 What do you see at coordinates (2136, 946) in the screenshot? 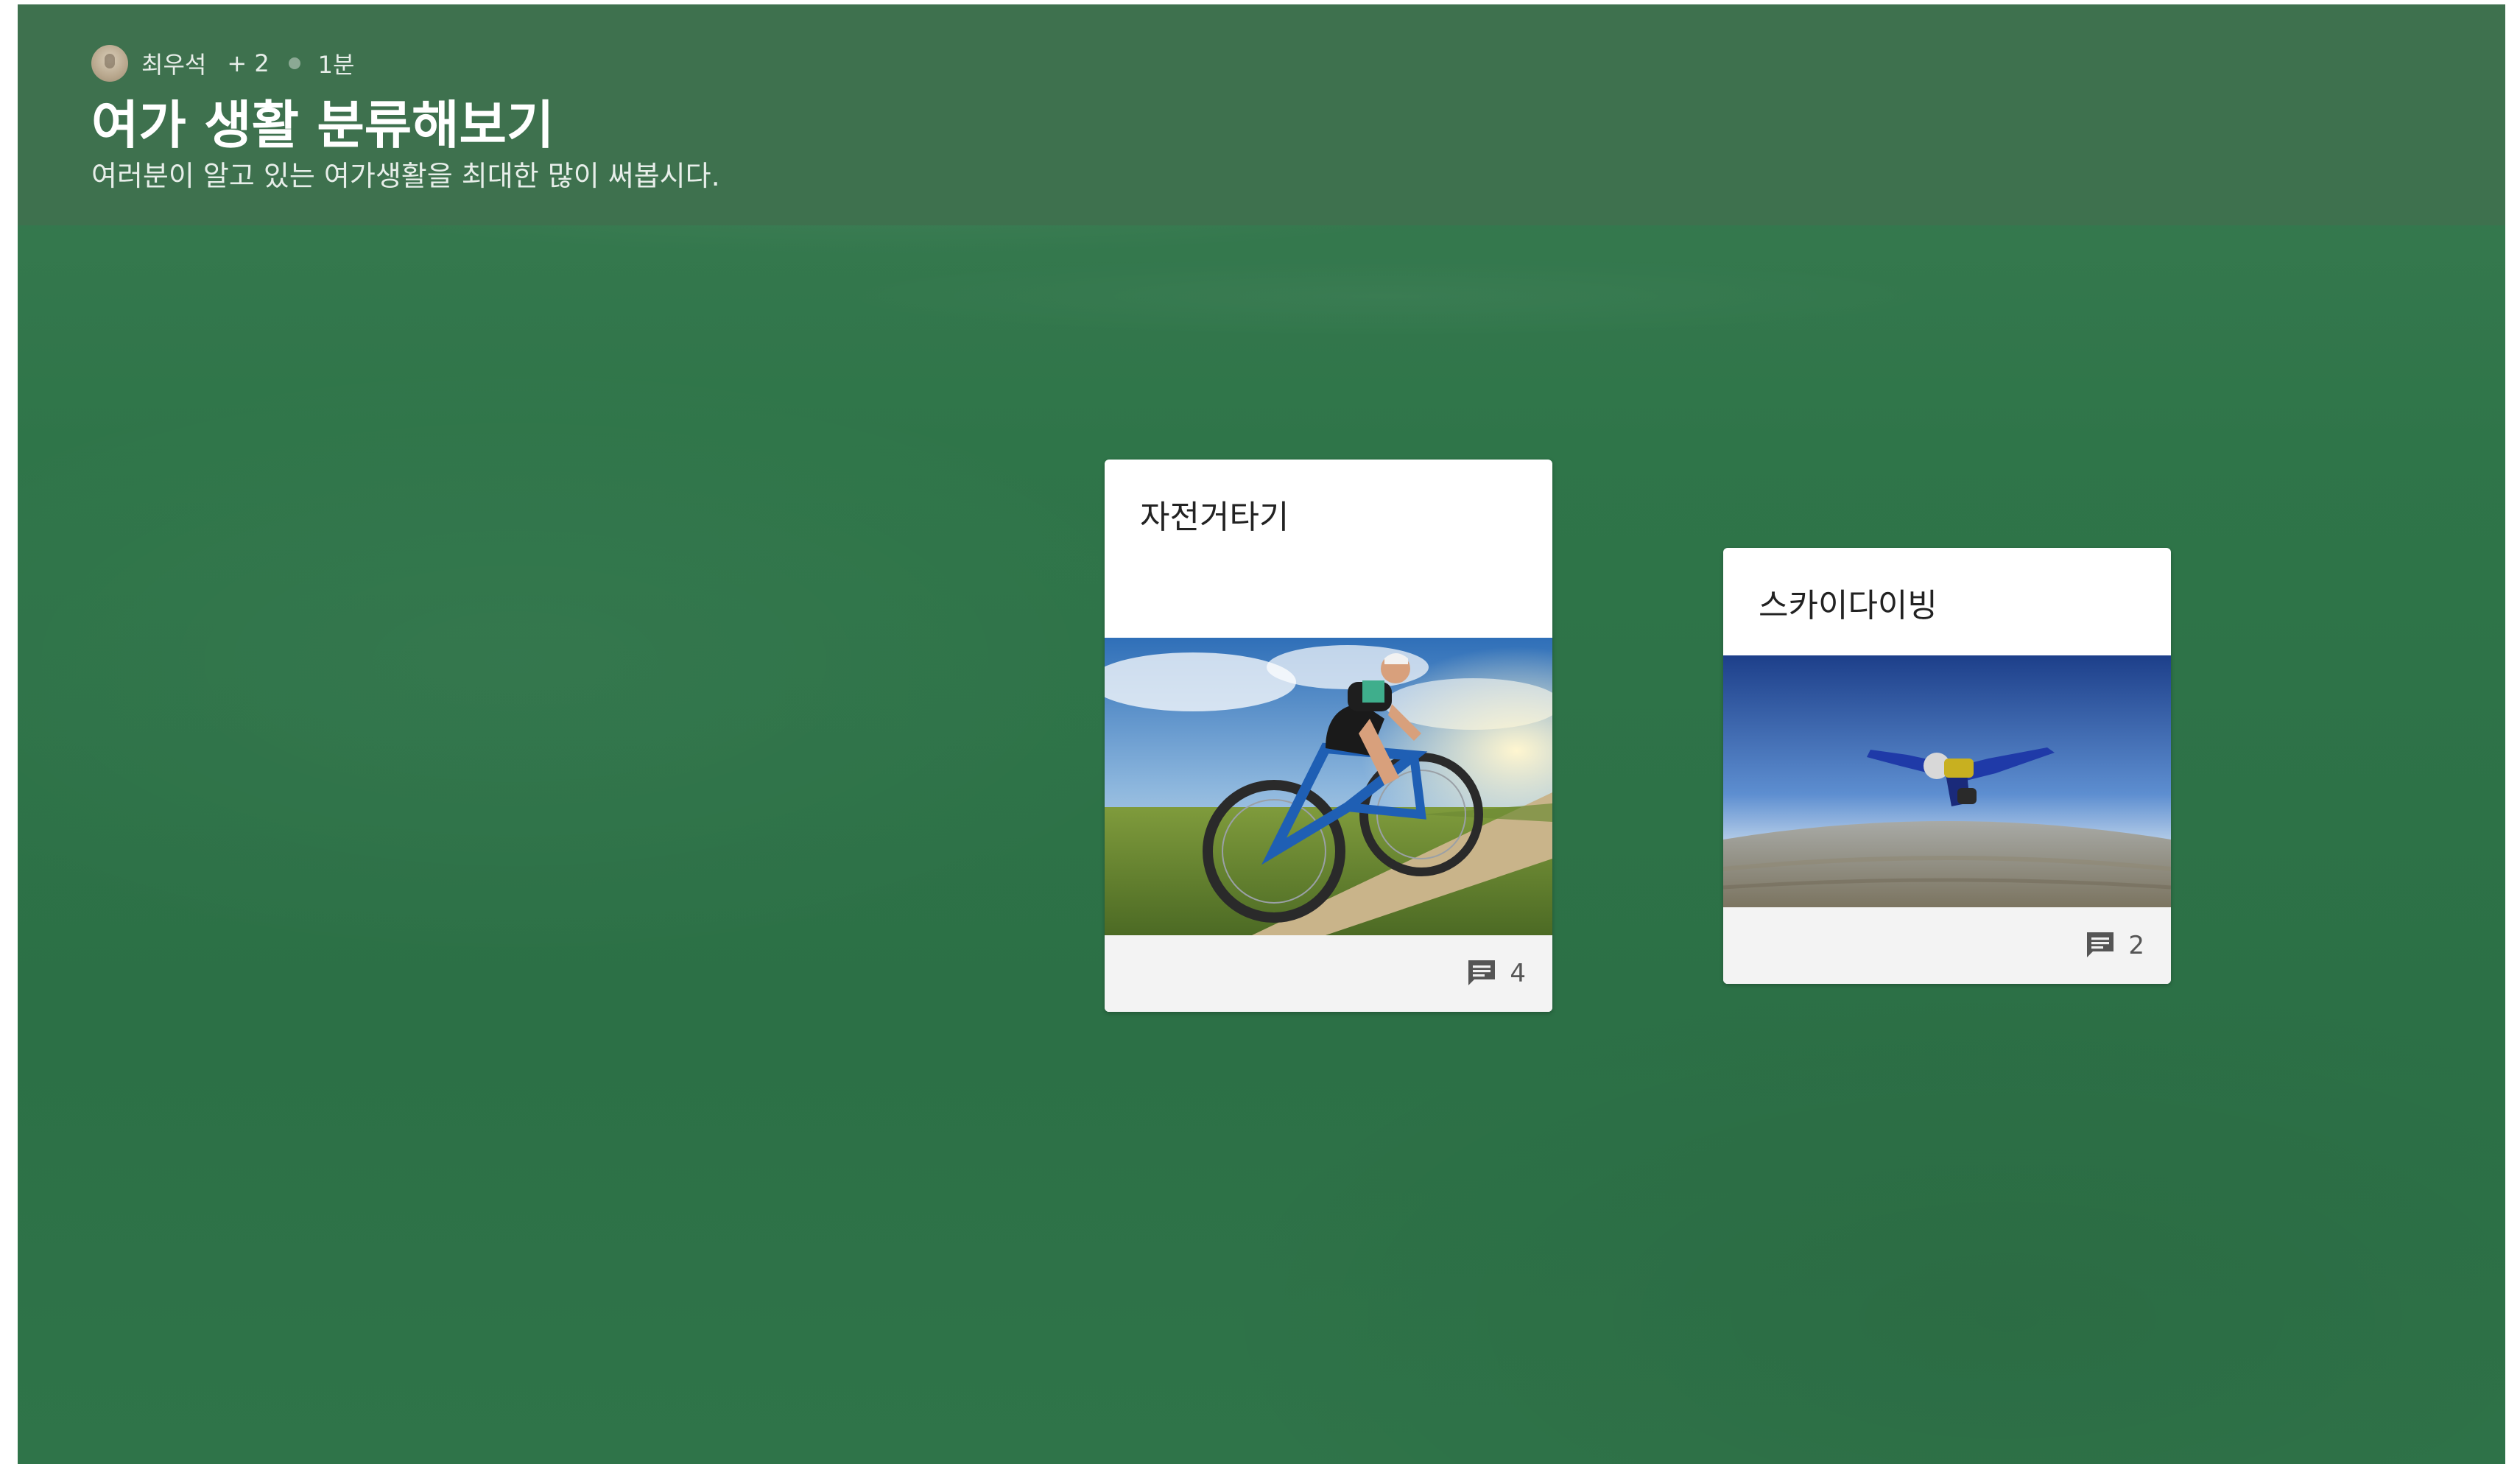
I see `comment-count: 2` at bounding box center [2136, 946].